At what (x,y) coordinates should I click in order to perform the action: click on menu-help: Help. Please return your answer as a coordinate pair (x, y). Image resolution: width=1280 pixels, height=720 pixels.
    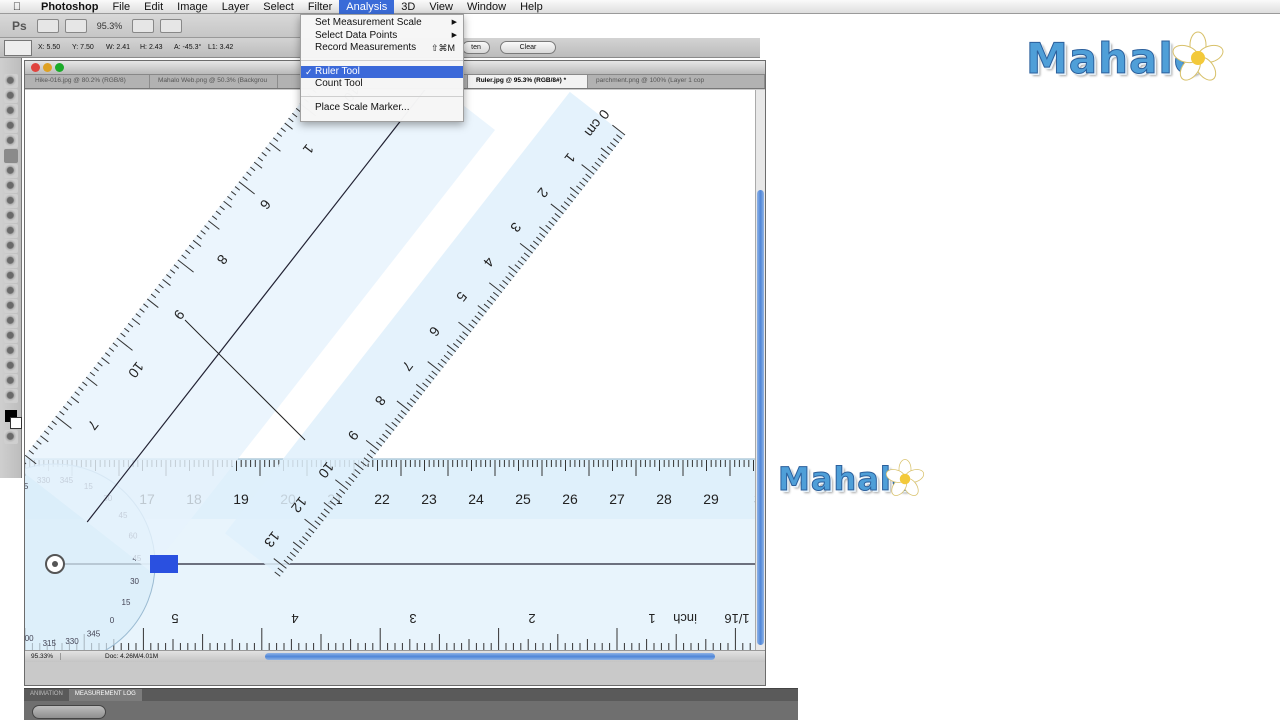
    Looking at the image, I should click on (531, 7).